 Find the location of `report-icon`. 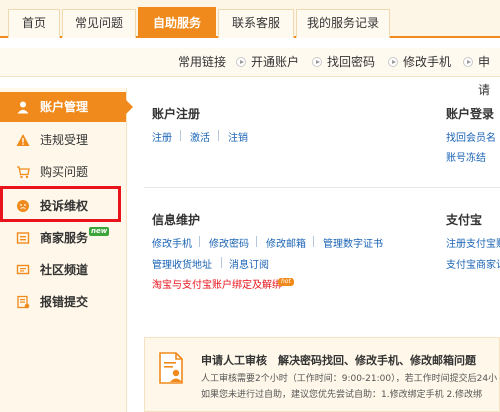

report-icon is located at coordinates (23, 302).